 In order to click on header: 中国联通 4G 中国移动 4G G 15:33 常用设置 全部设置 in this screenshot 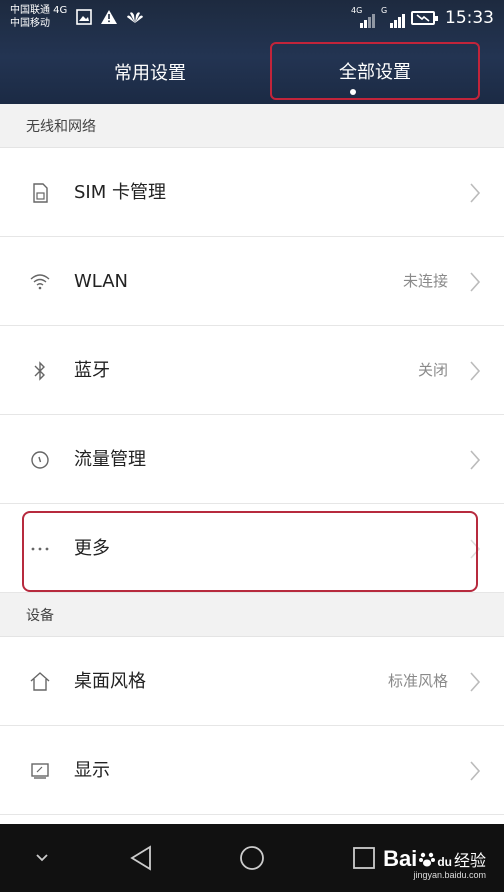, I will do `click(252, 52)`.